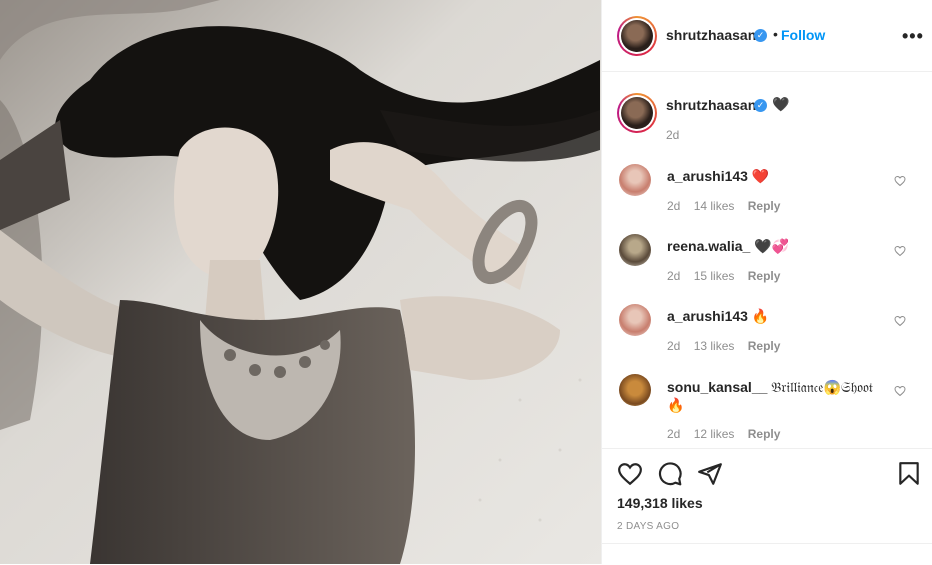 Image resolution: width=932 pixels, height=565 pixels. I want to click on comment-bubble-icon, so click(670, 474).